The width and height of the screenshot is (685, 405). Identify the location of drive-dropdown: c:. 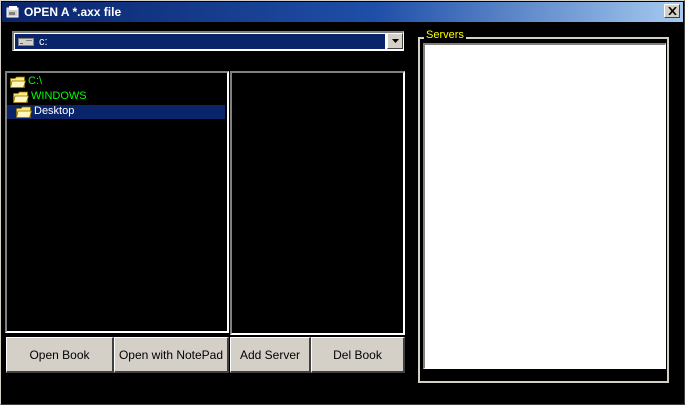
(208, 41).